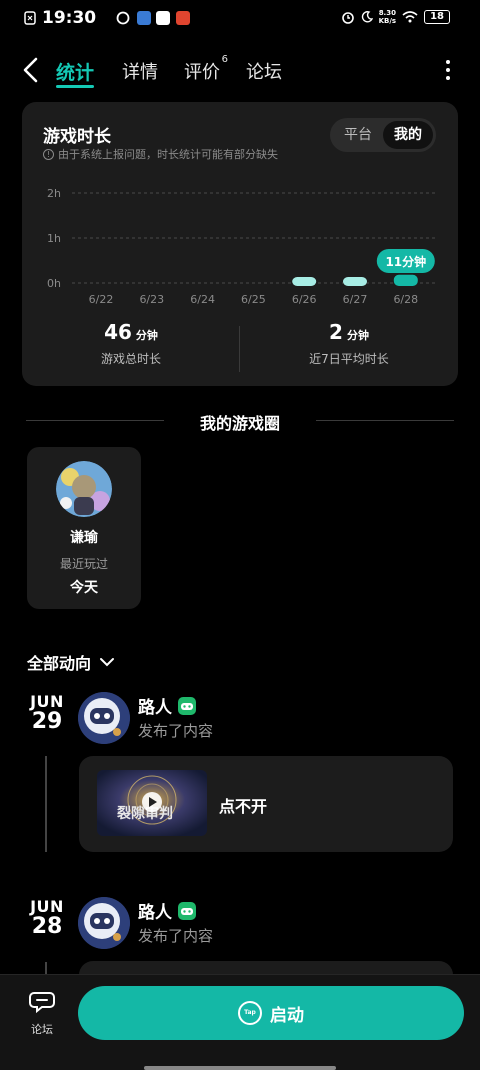 This screenshot has height=1070, width=480. What do you see at coordinates (183, 18) in the screenshot?
I see `notification-icon-red` at bounding box center [183, 18].